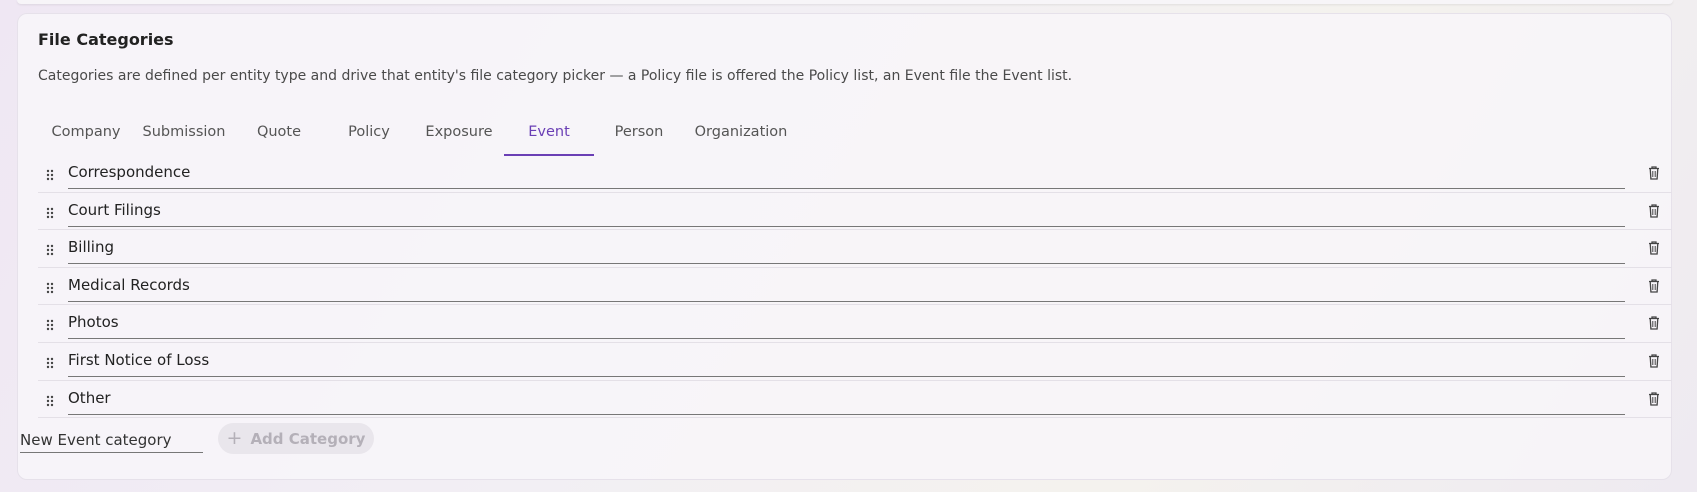  Describe the element at coordinates (279, 131) in the screenshot. I see `tab-quote: Quote` at that location.